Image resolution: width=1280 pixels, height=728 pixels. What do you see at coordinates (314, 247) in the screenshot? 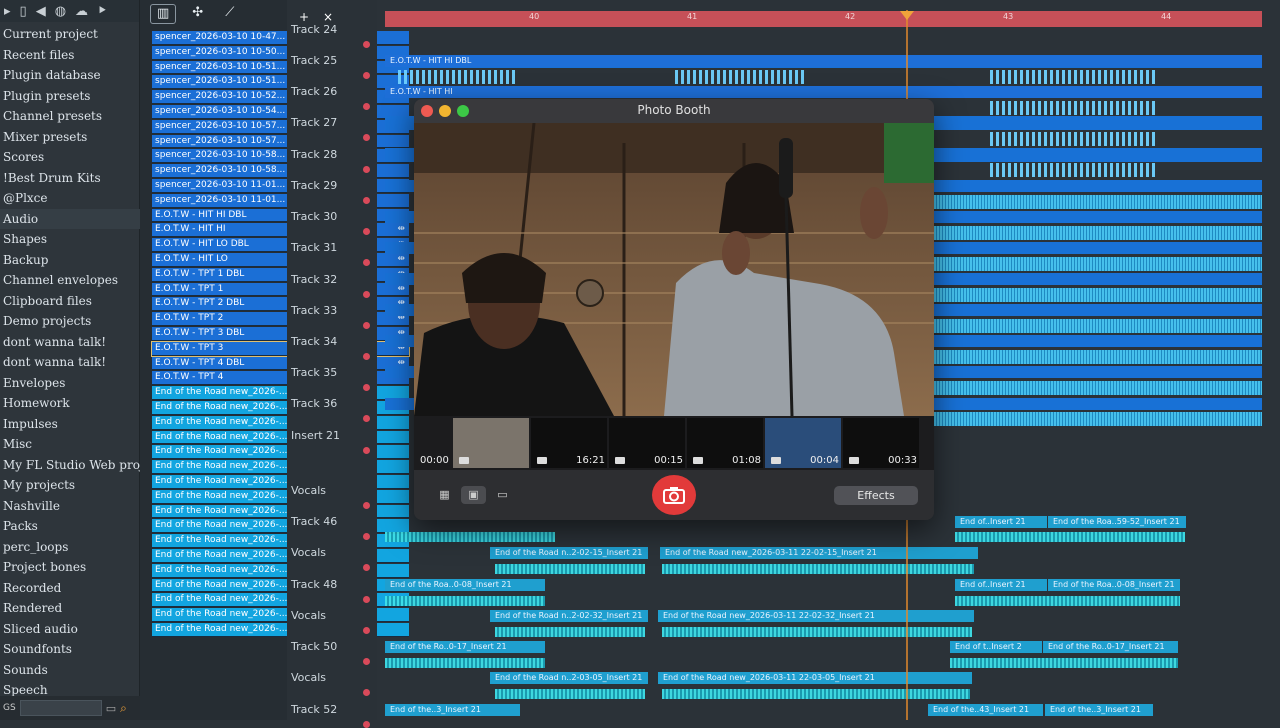
I see `track-label: Track 31` at bounding box center [314, 247].